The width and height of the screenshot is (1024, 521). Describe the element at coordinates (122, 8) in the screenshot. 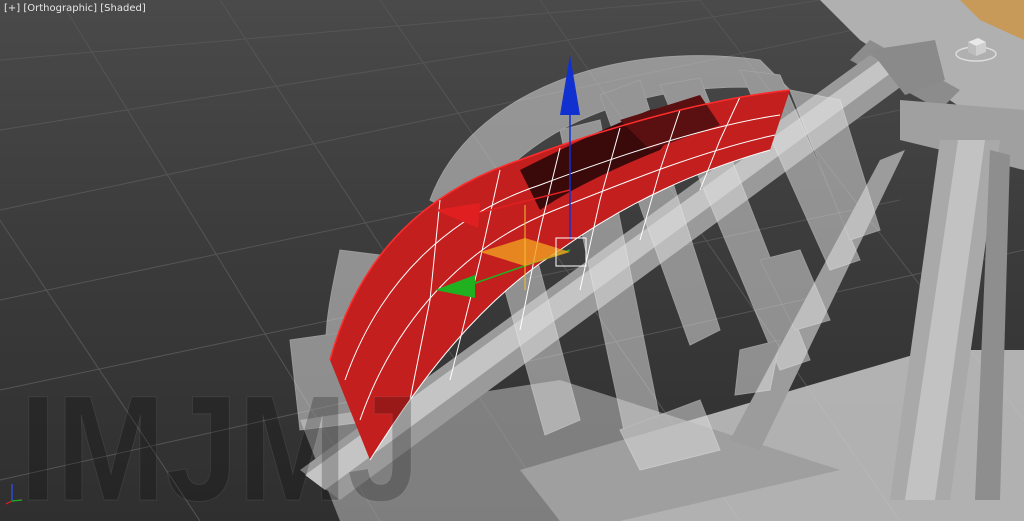

I see `viewport-shading-label: [Shaded]` at that location.